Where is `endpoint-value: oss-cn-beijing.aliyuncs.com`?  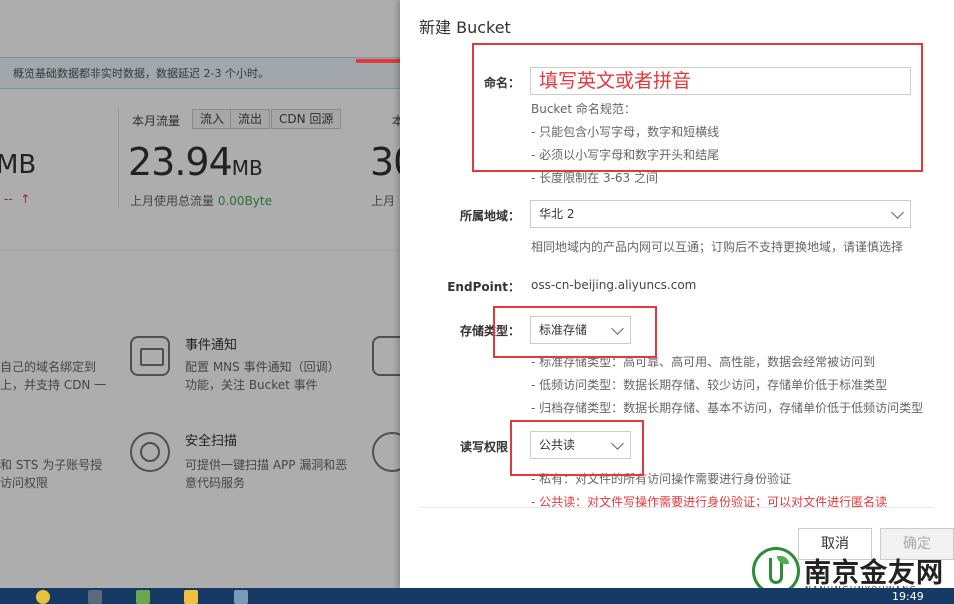
endpoint-value: oss-cn-beijing.aliyuncs.com is located at coordinates (614, 285).